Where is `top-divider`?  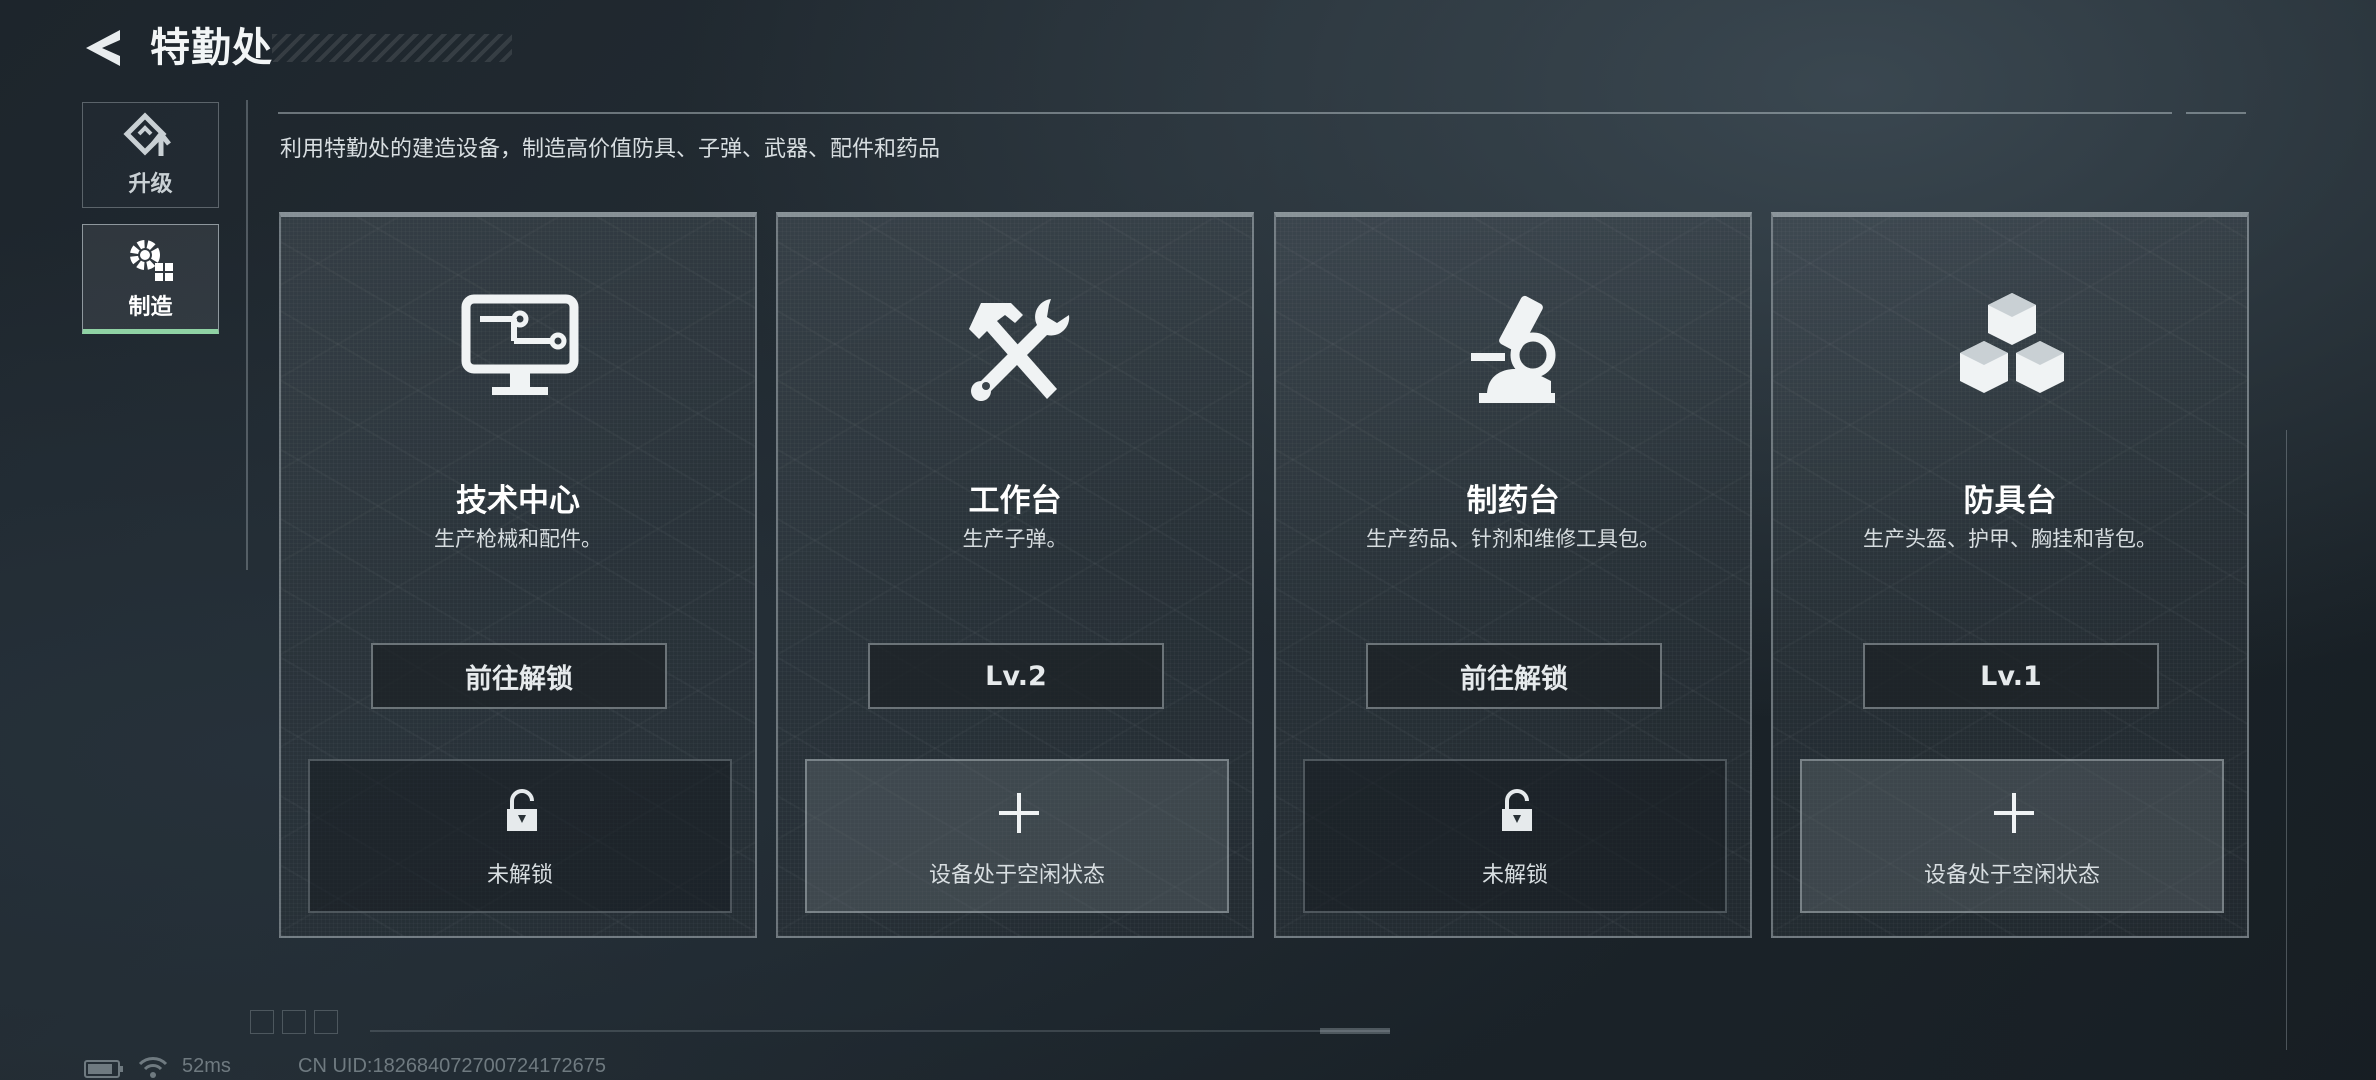 top-divider is located at coordinates (1225, 113).